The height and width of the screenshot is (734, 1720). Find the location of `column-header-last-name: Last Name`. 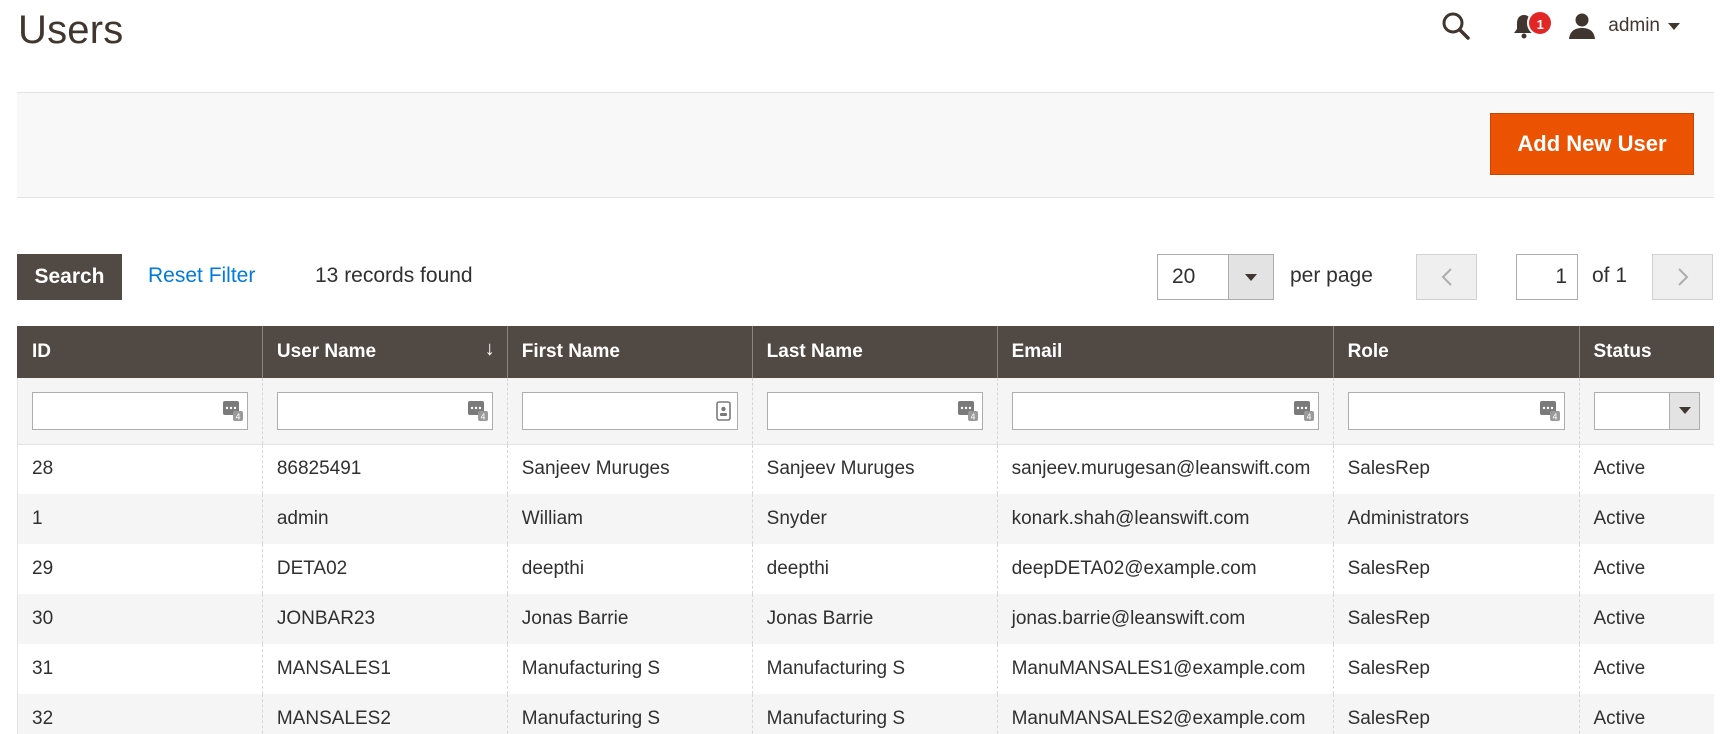

column-header-last-name: Last Name is located at coordinates (874, 352).